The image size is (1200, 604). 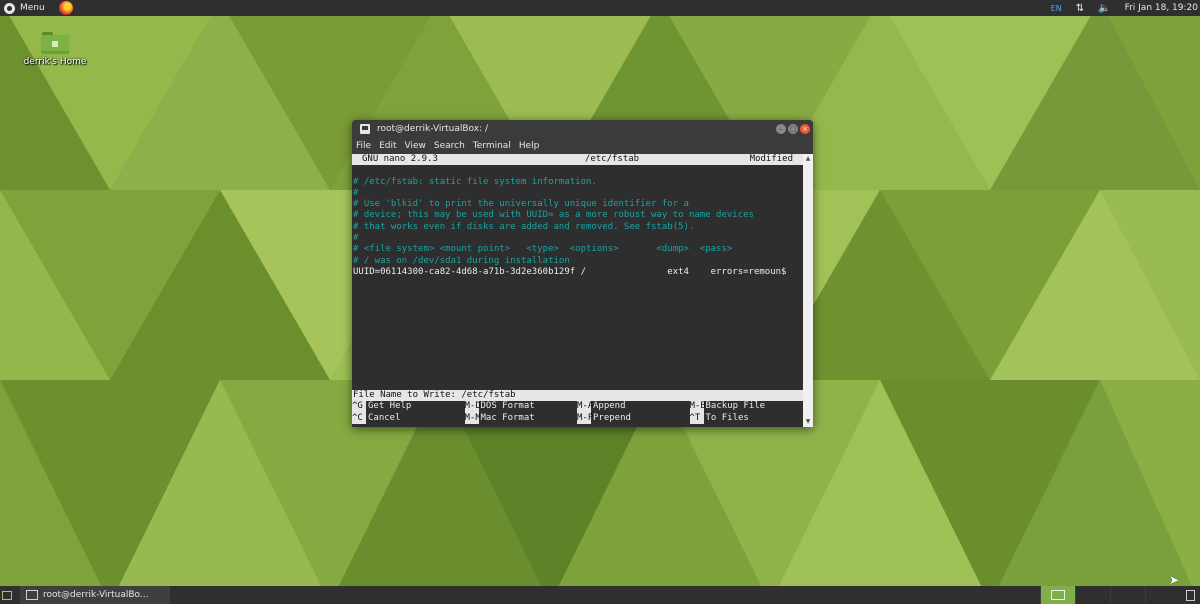 What do you see at coordinates (633, 407) in the screenshot?
I see `shortcut-append: M-A Append` at bounding box center [633, 407].